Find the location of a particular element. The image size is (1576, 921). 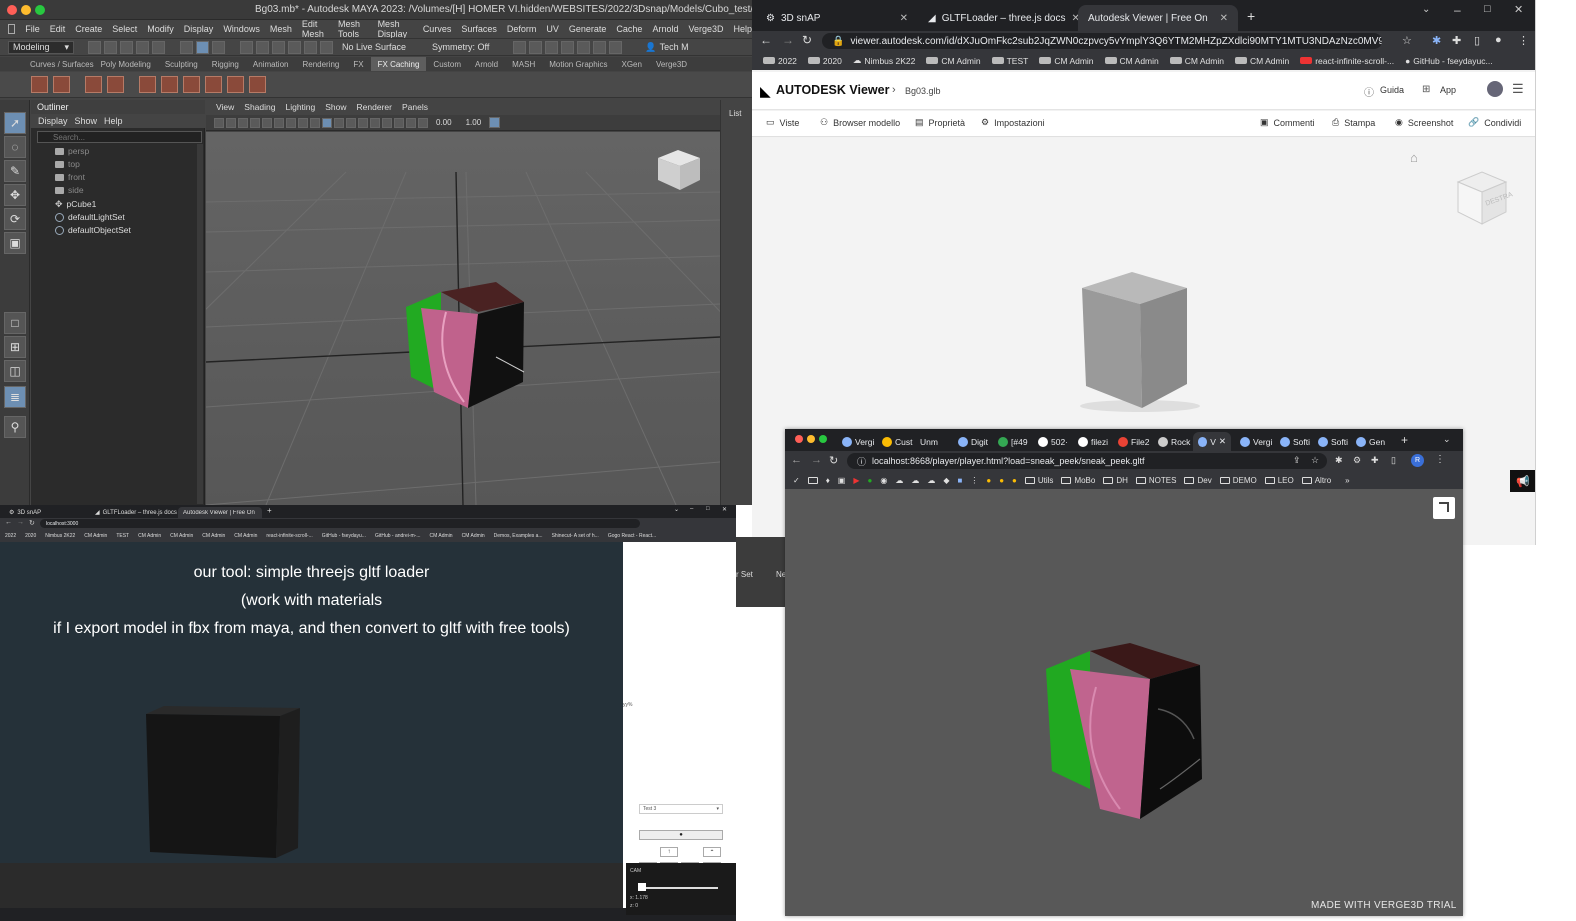

viewport-menu-shading: Shading is located at coordinates (259, 107).